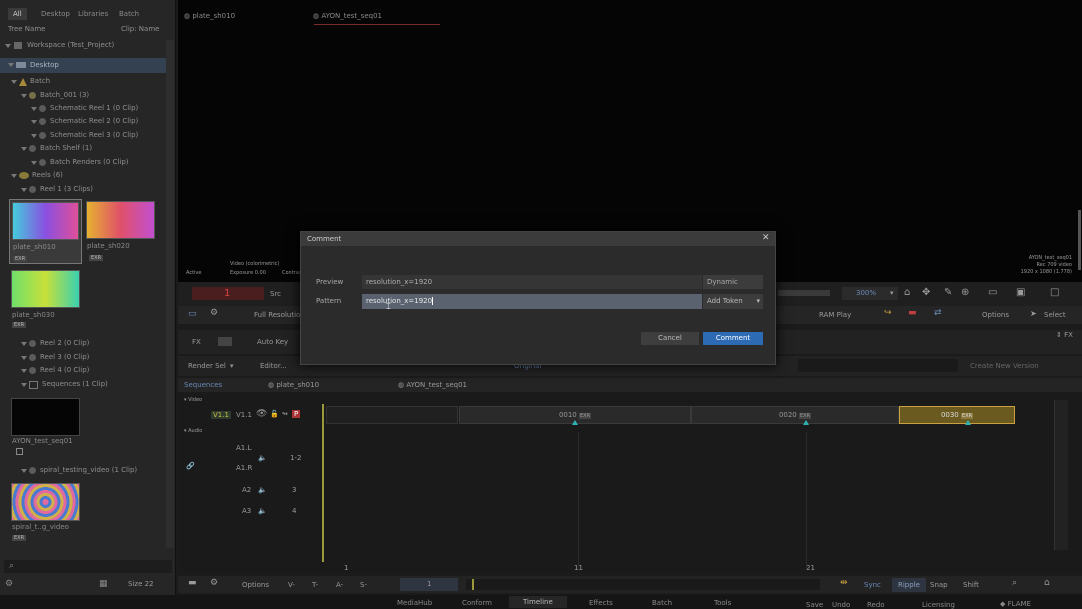  I want to click on clip-tile-plate-sh020: plate_sh020 EXR, so click(120, 231).